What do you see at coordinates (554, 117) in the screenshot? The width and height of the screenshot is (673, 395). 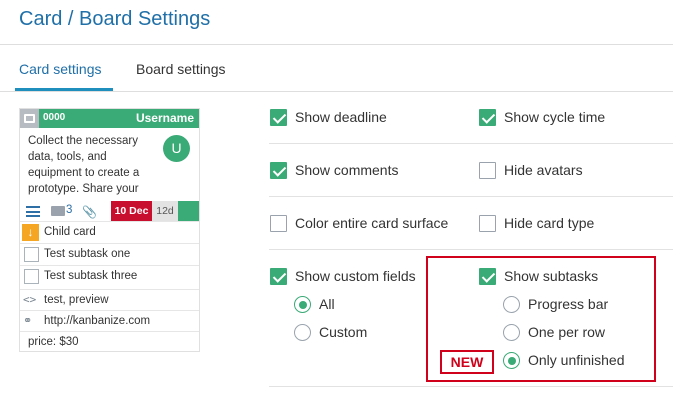 I see `show-cycle-time-label: Show cycle time` at bounding box center [554, 117].